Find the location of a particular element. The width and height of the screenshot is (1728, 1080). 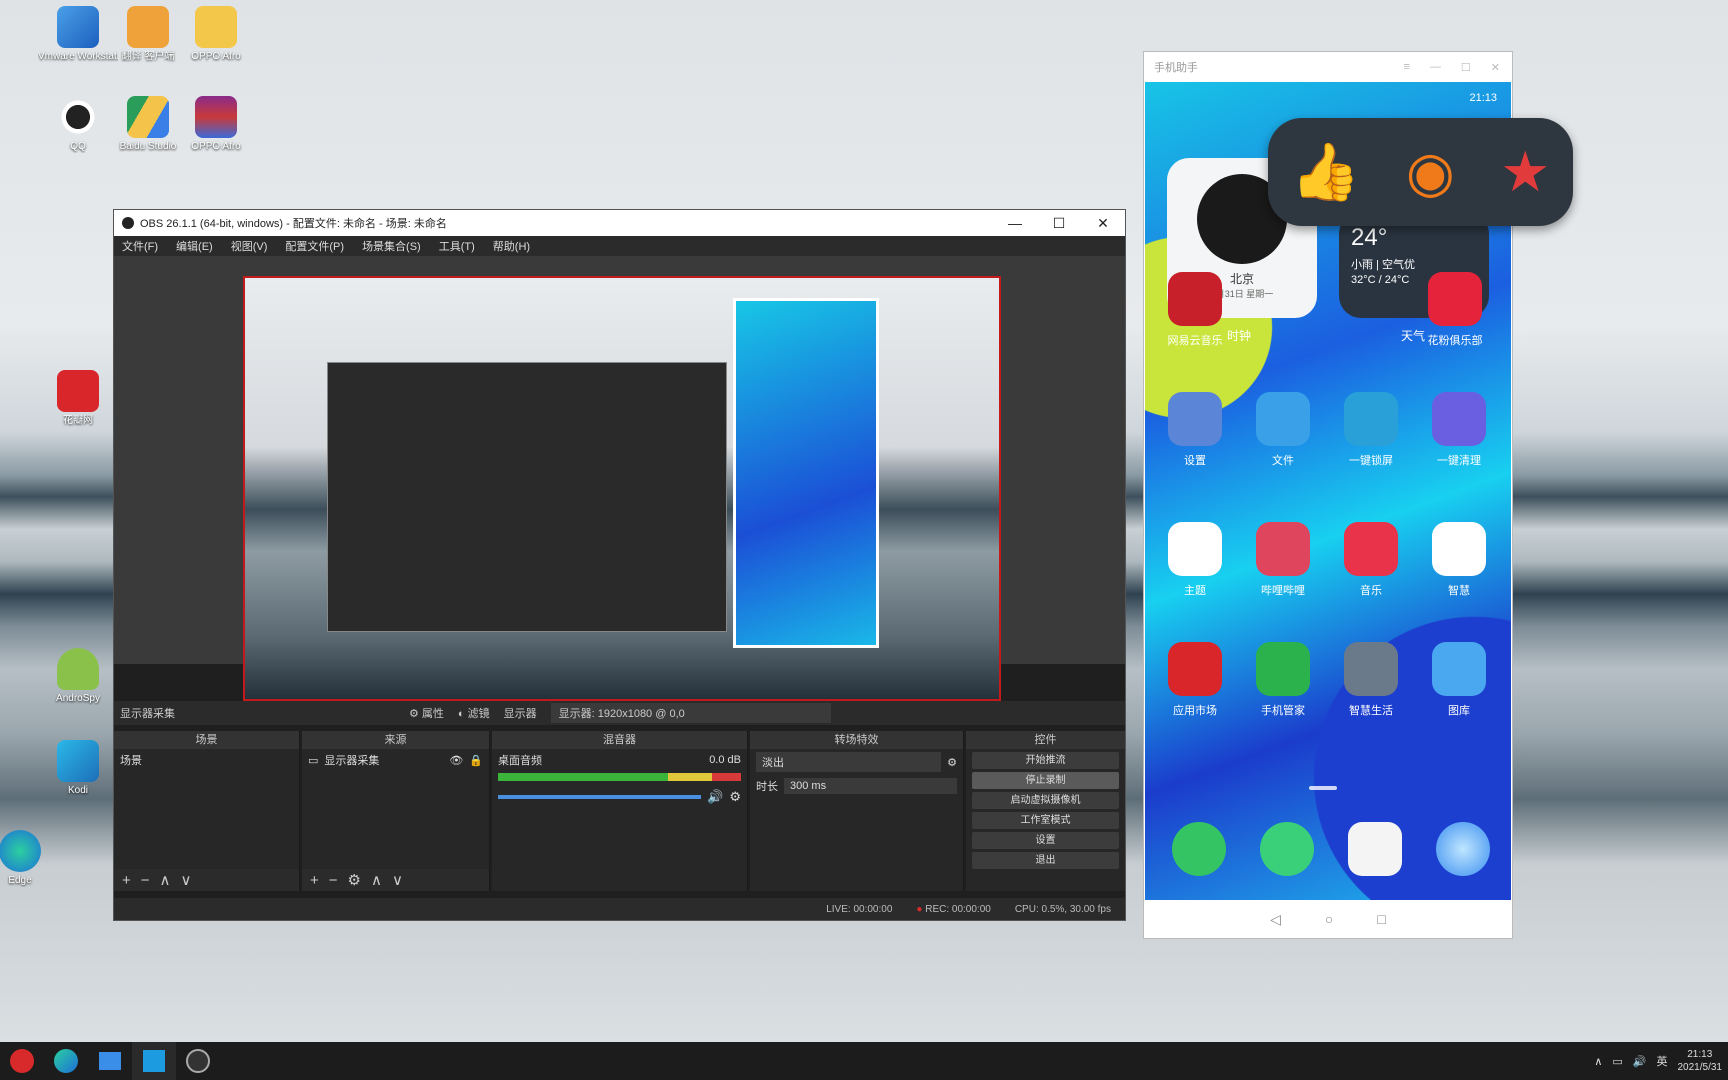

eye-icon: 👁 is located at coordinates (456, 760).